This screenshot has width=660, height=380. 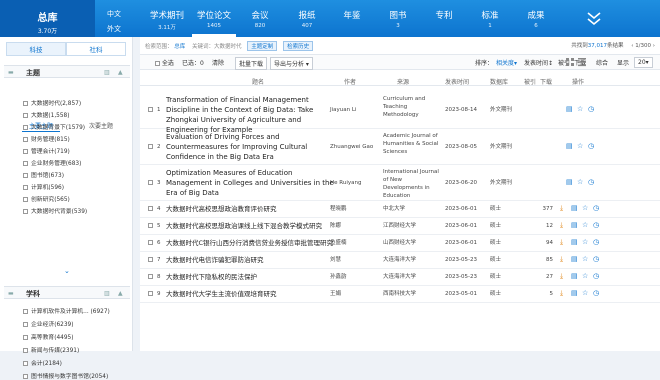 What do you see at coordinates (46, 198) in the screenshot?
I see `topic-facet-item: 创新研究(565)` at bounding box center [46, 198].